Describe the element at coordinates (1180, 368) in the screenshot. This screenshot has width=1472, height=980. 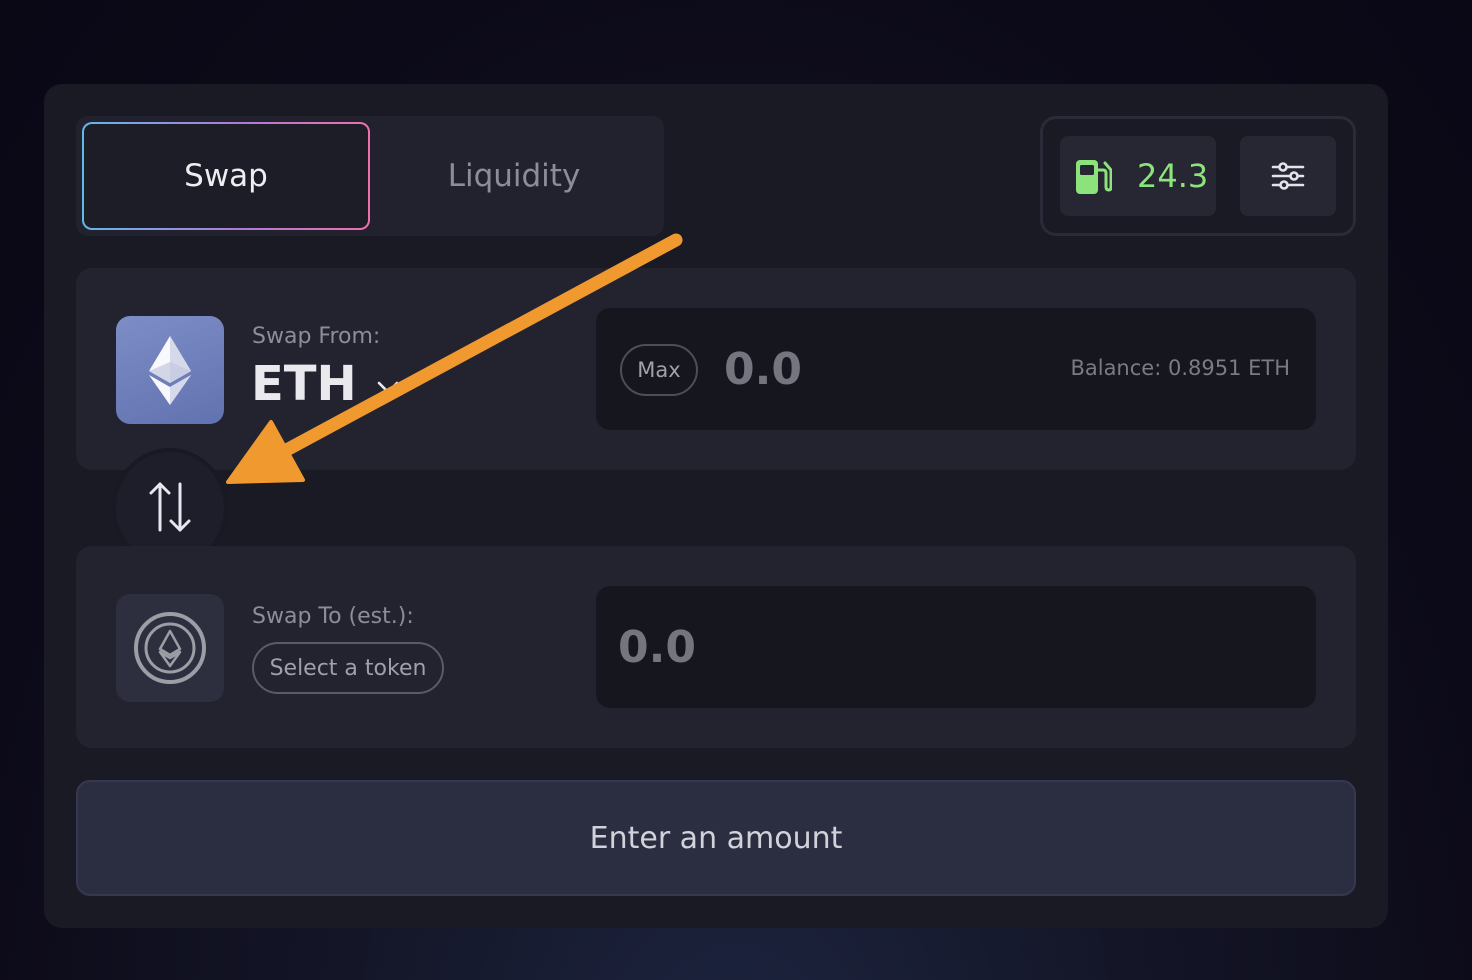
I see `from-balance: Balance: 0.8951 ETH` at that location.